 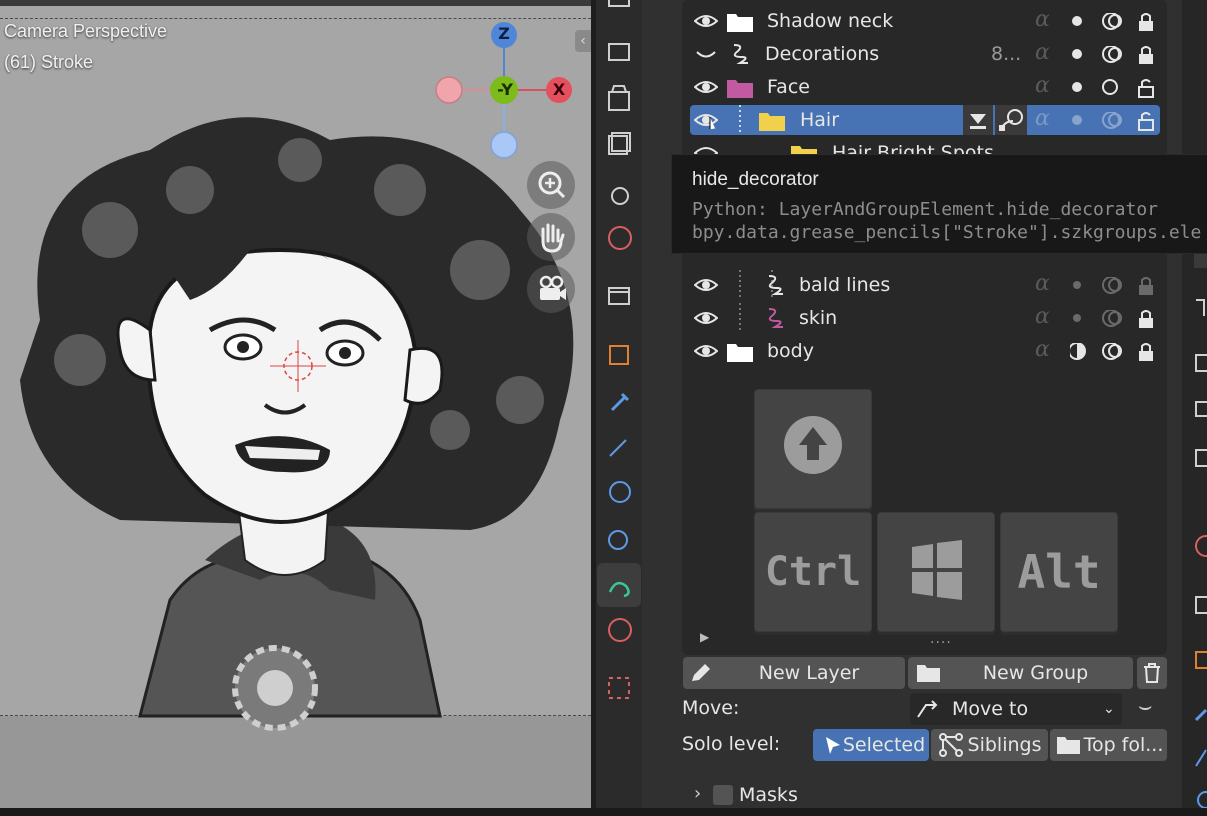 I want to click on stroke-pink-icon, so click(x=775, y=318).